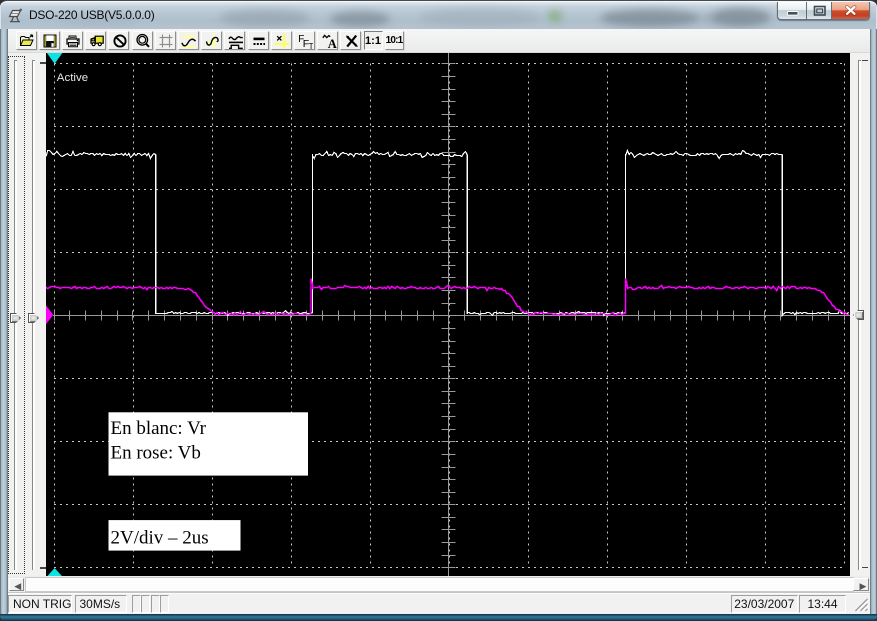 The image size is (877, 621). What do you see at coordinates (159, 537) in the screenshot?
I see `svg-text: 2V/div – 2us` at bounding box center [159, 537].